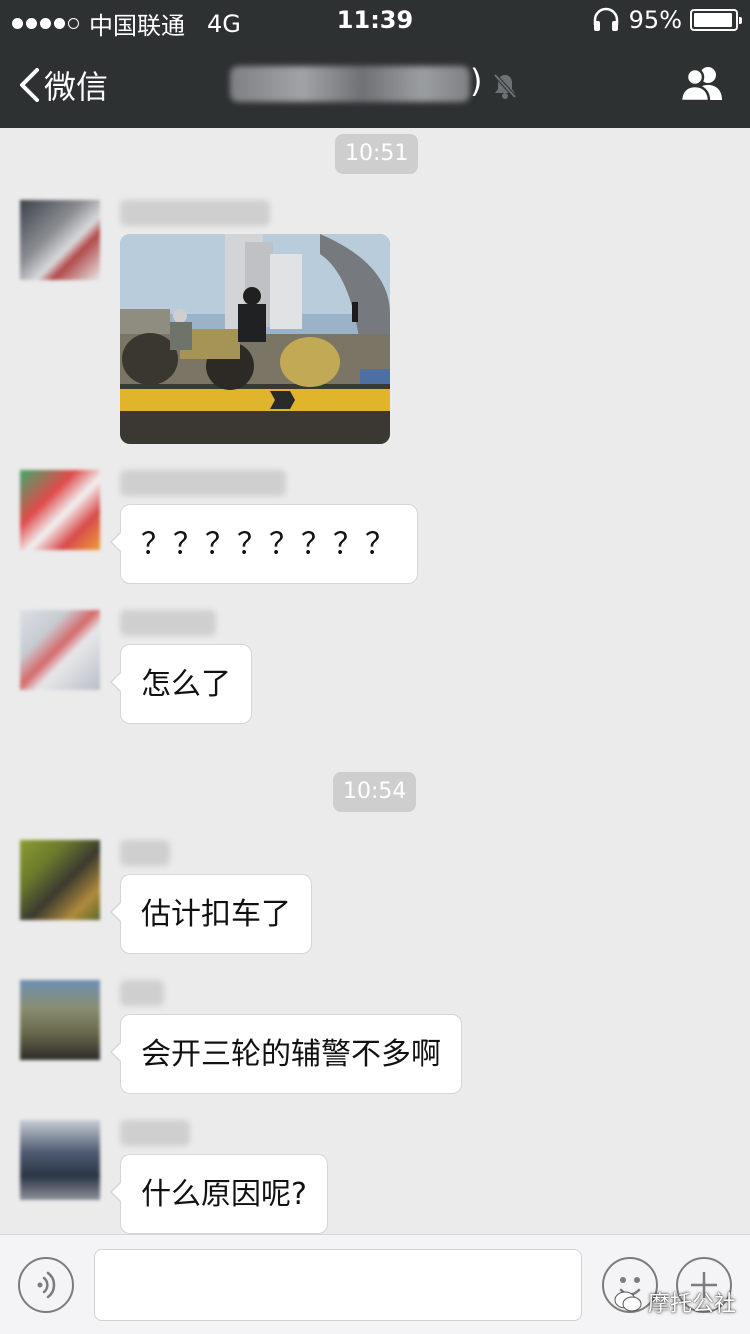  I want to click on photo-message, so click(255, 339).